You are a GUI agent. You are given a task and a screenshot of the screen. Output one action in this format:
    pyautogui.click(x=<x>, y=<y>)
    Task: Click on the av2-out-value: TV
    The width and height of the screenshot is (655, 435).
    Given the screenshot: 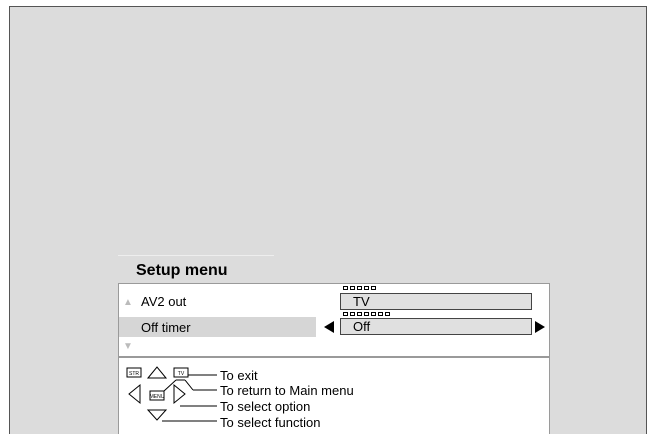 What is the action you would take?
    pyautogui.click(x=436, y=301)
    